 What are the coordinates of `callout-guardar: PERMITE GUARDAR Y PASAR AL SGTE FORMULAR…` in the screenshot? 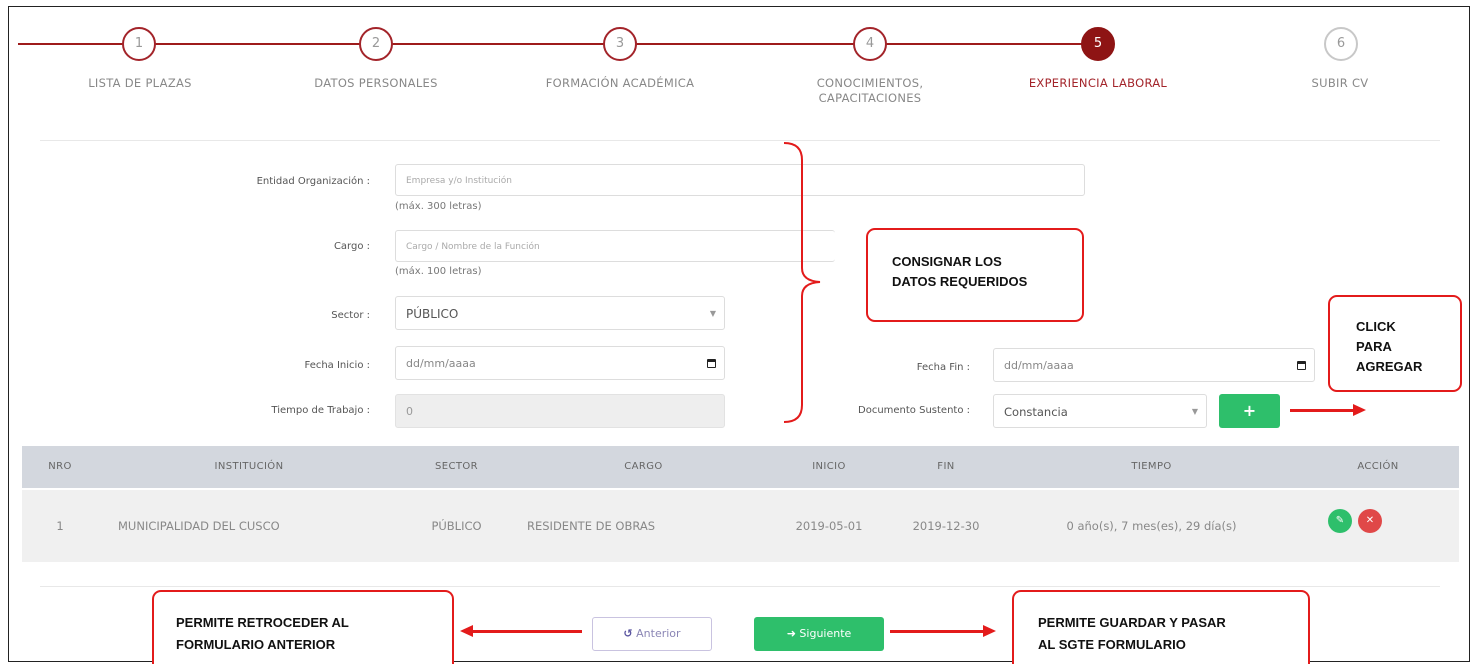 It's located at (1161, 627).